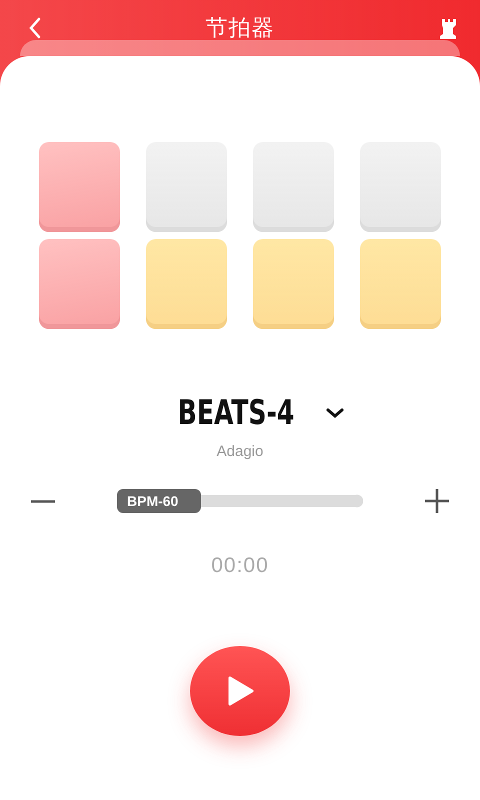  What do you see at coordinates (159, 501) in the screenshot?
I see `bpm-thumb: BPM-60` at bounding box center [159, 501].